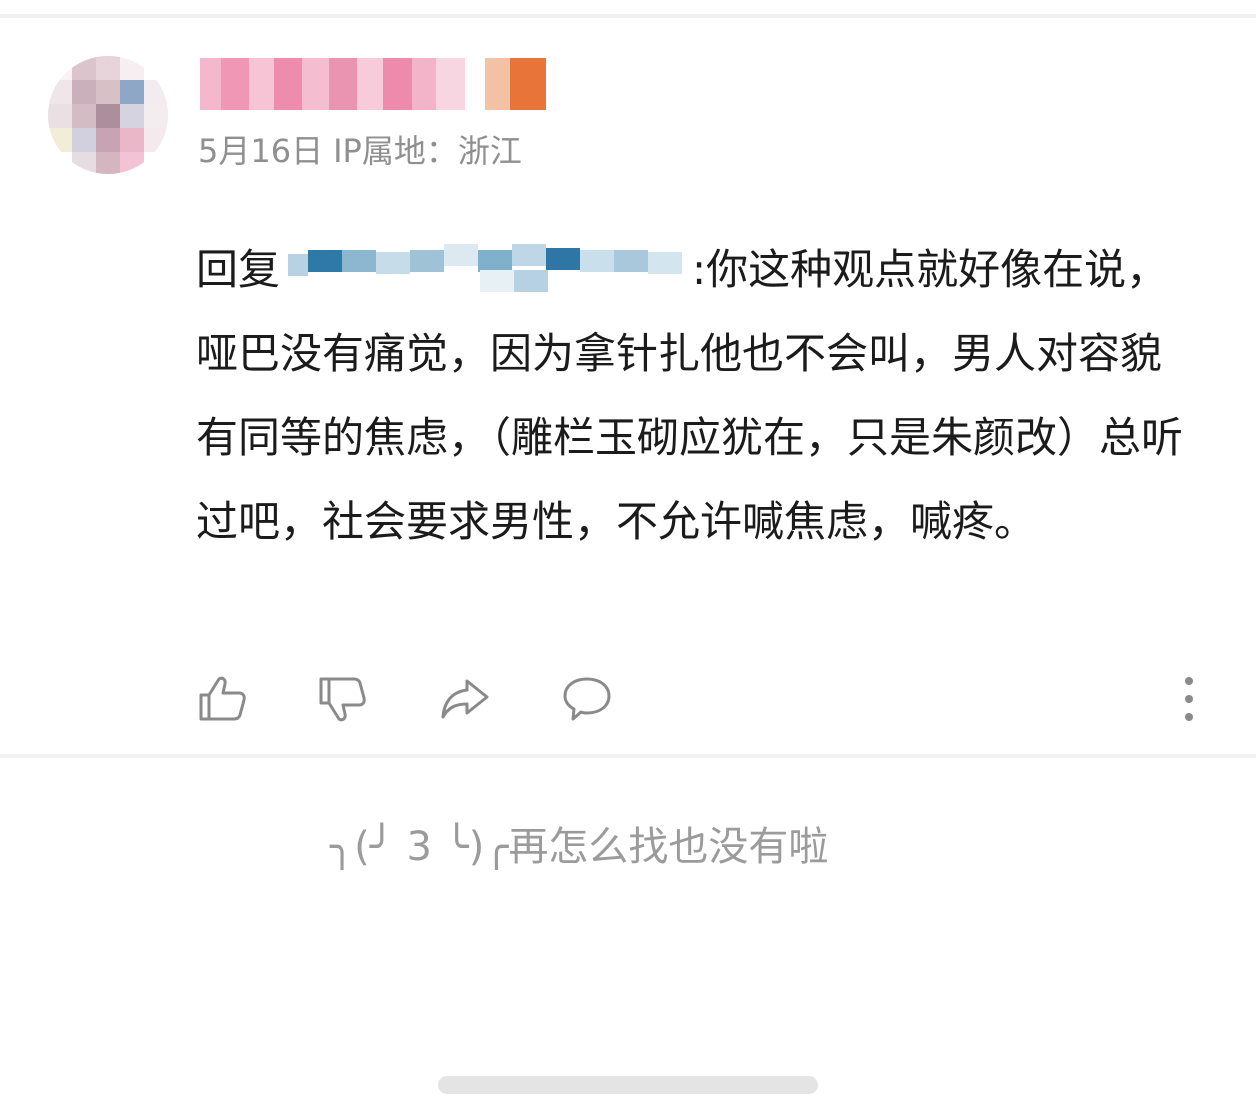 Image resolution: width=1256 pixels, height=1116 pixels. I want to click on comment-bubble-icon, so click(587, 699).